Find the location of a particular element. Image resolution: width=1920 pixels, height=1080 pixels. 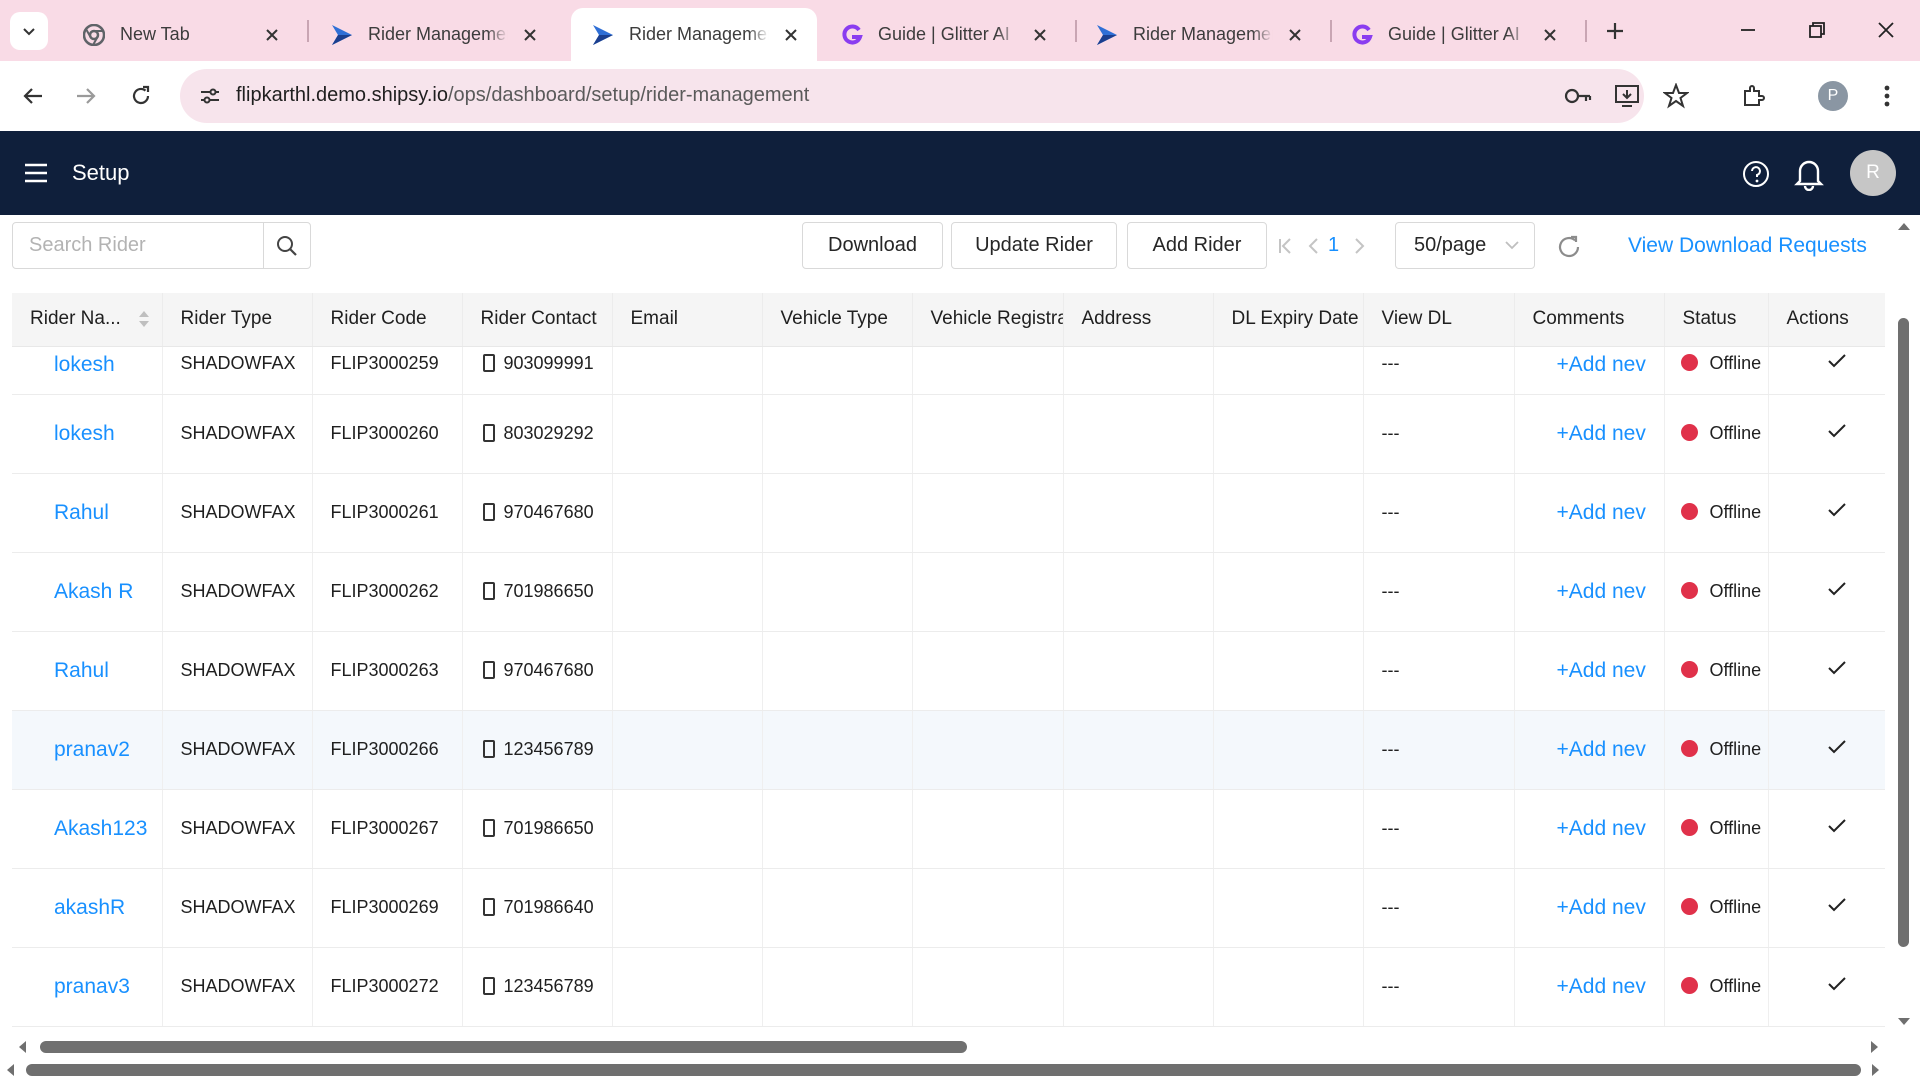

rider-name-link: Akash R is located at coordinates (87, 592).